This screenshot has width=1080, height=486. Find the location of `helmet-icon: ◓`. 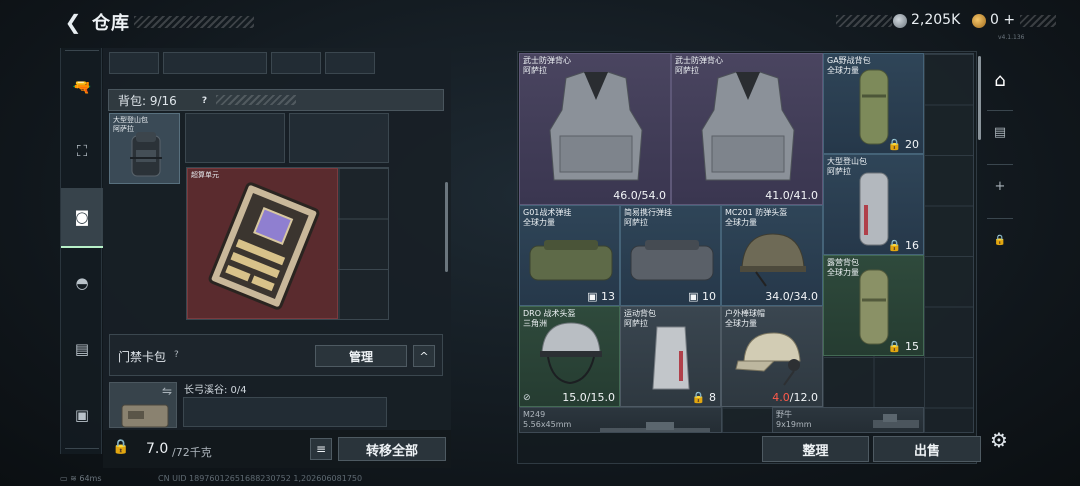

helmet-icon: ◓ is located at coordinates (82, 283).